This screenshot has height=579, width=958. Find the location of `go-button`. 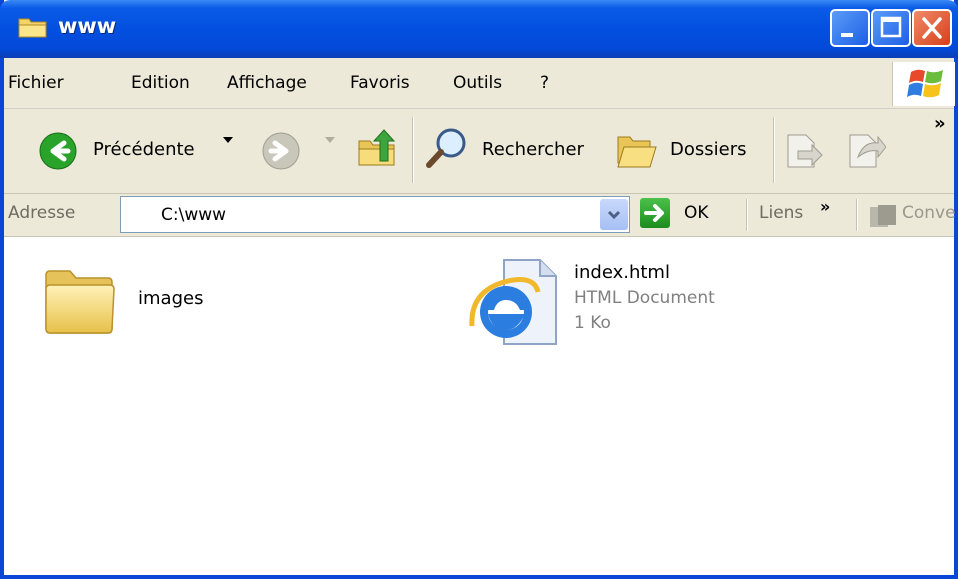

go-button is located at coordinates (655, 213).